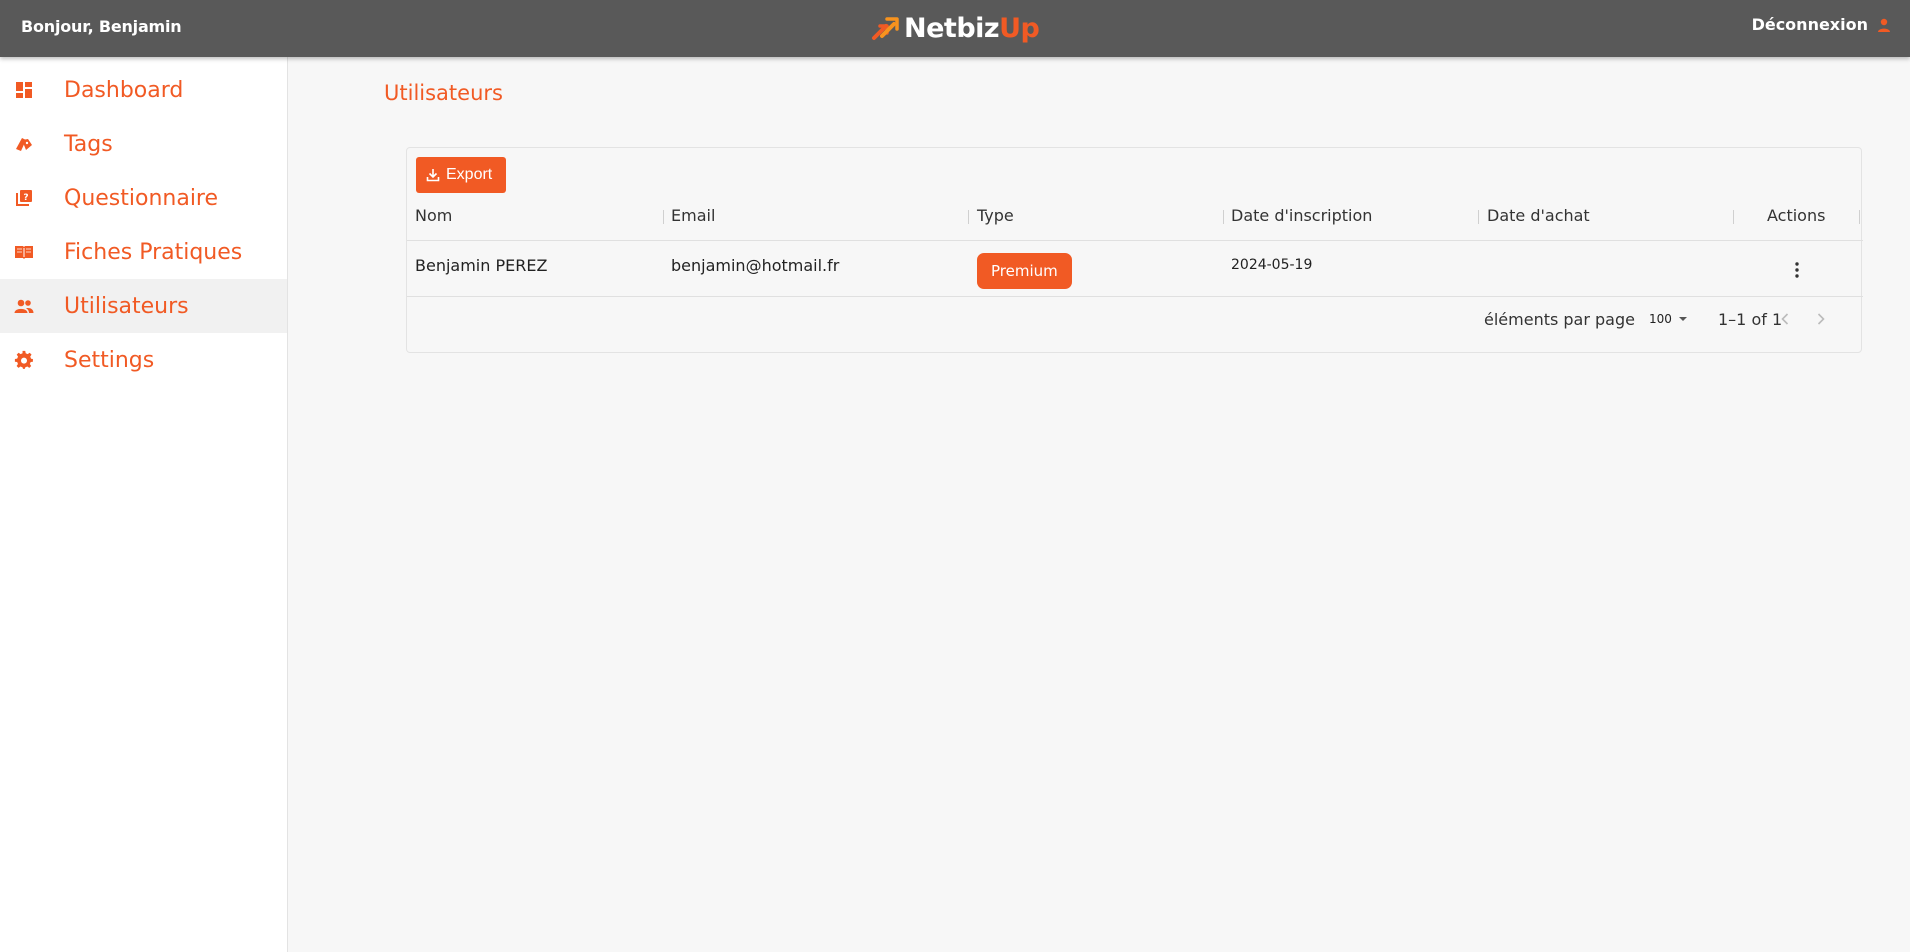  I want to click on logout-label: Déconnexion, so click(1809, 24).